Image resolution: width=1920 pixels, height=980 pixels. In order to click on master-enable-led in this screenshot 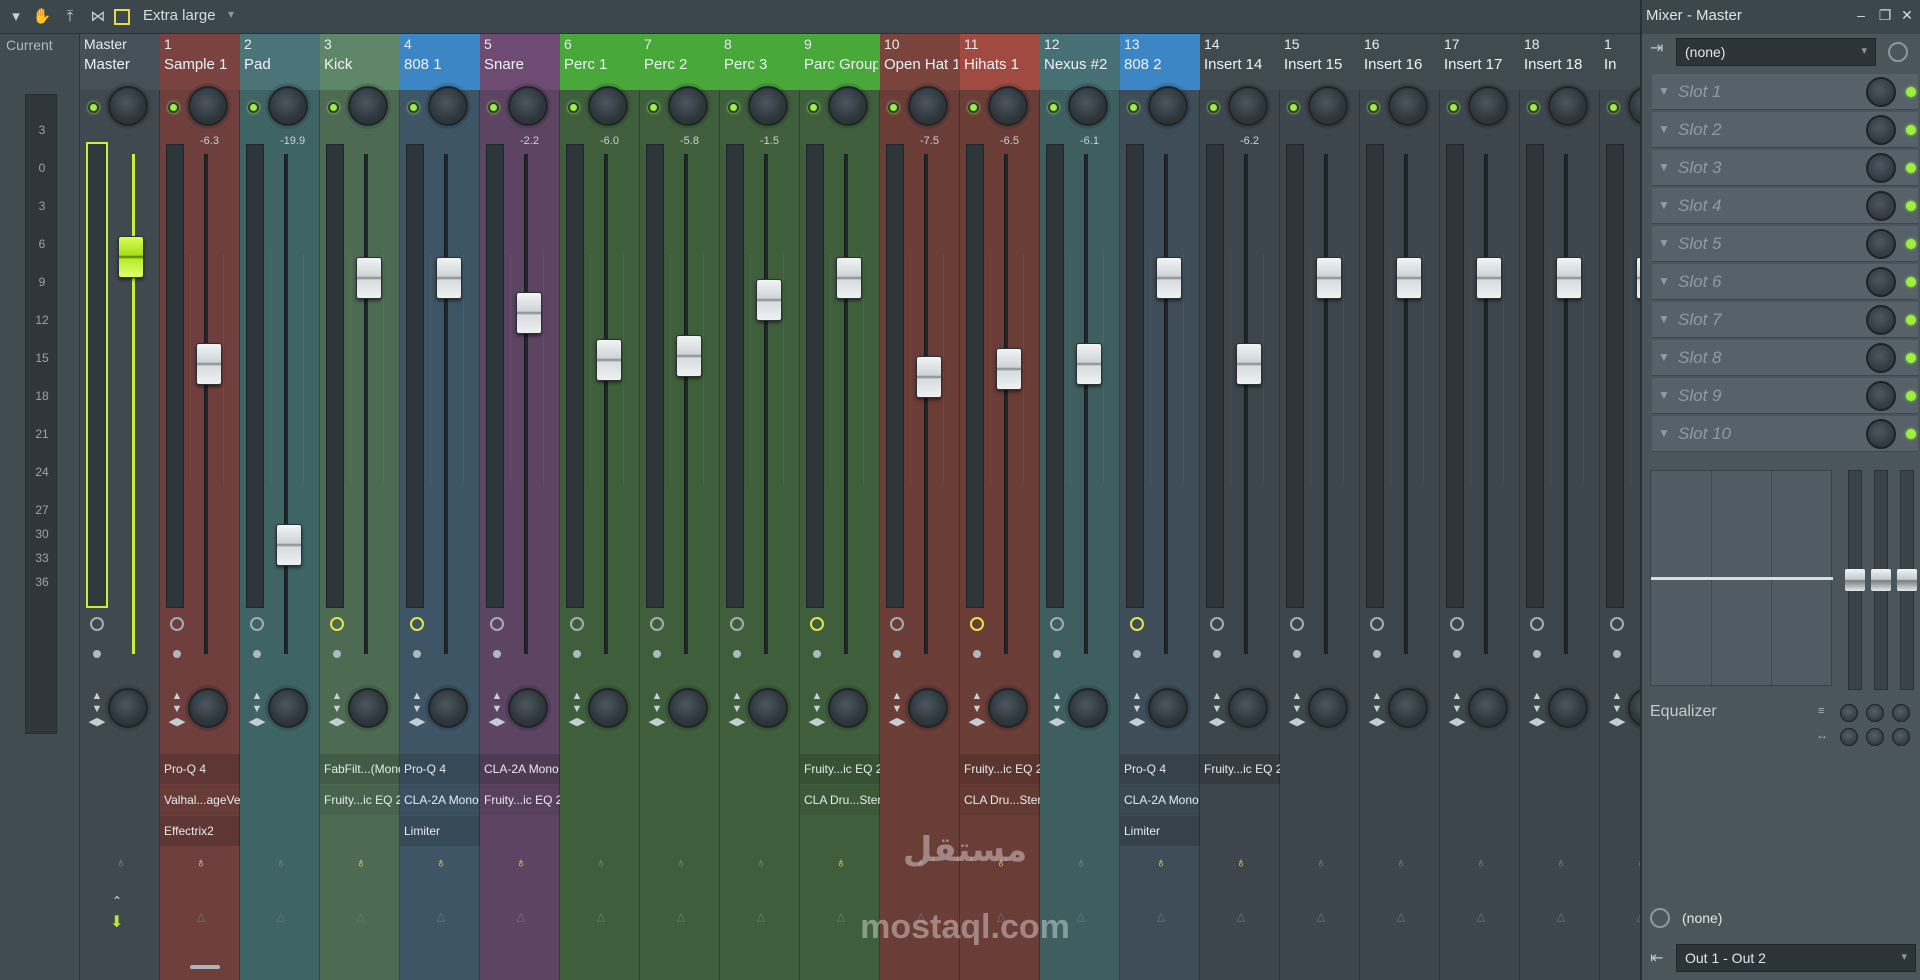, I will do `click(93, 107)`.